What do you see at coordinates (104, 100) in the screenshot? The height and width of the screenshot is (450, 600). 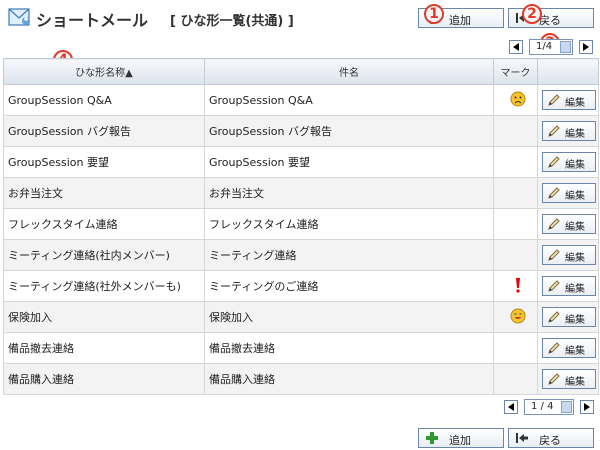 I see `row-name: GroupSession Q&A` at bounding box center [104, 100].